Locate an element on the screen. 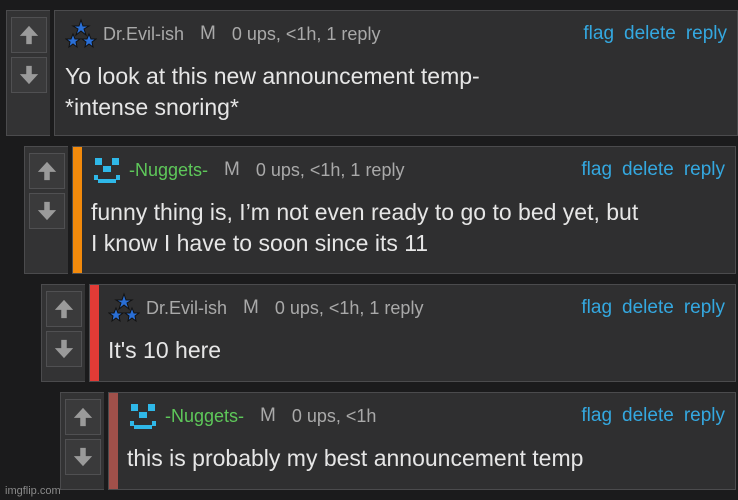 The height and width of the screenshot is (500, 738). comment-meta: 0 ups, <1h is located at coordinates (334, 415).